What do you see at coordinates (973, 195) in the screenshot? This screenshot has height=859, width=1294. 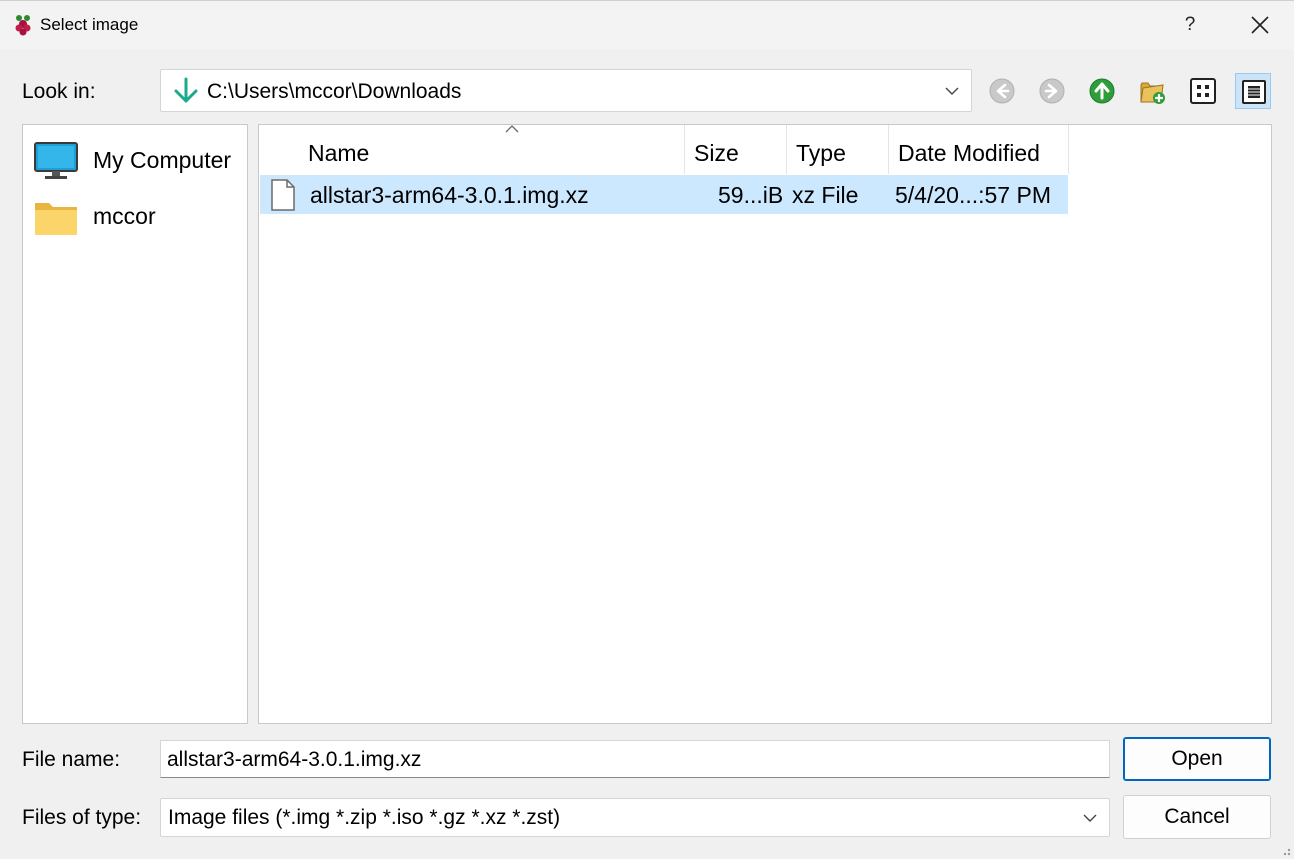 I see `file-modified-cell: 5/4/20...:57 PM` at bounding box center [973, 195].